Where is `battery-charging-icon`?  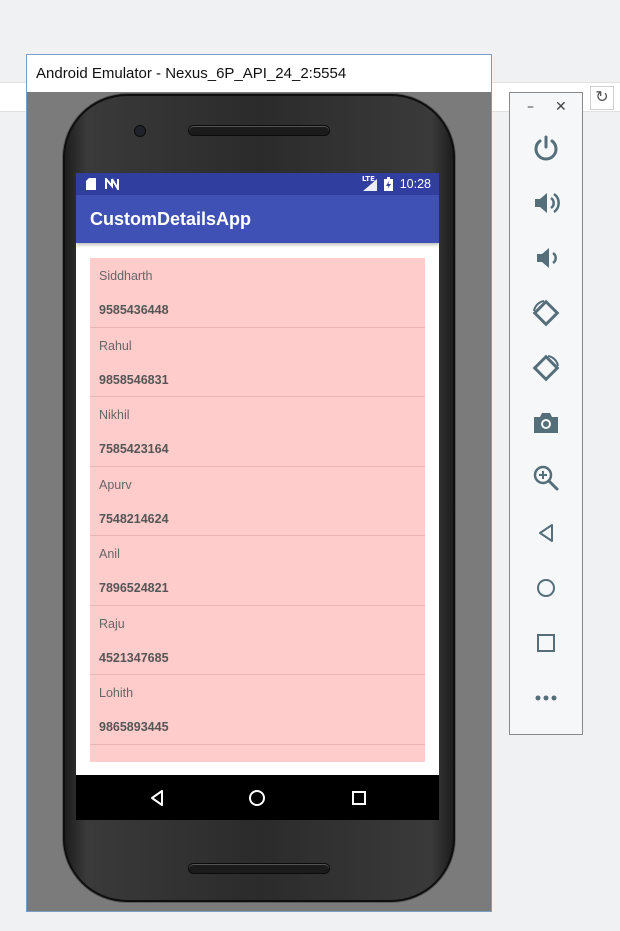 battery-charging-icon is located at coordinates (388, 184).